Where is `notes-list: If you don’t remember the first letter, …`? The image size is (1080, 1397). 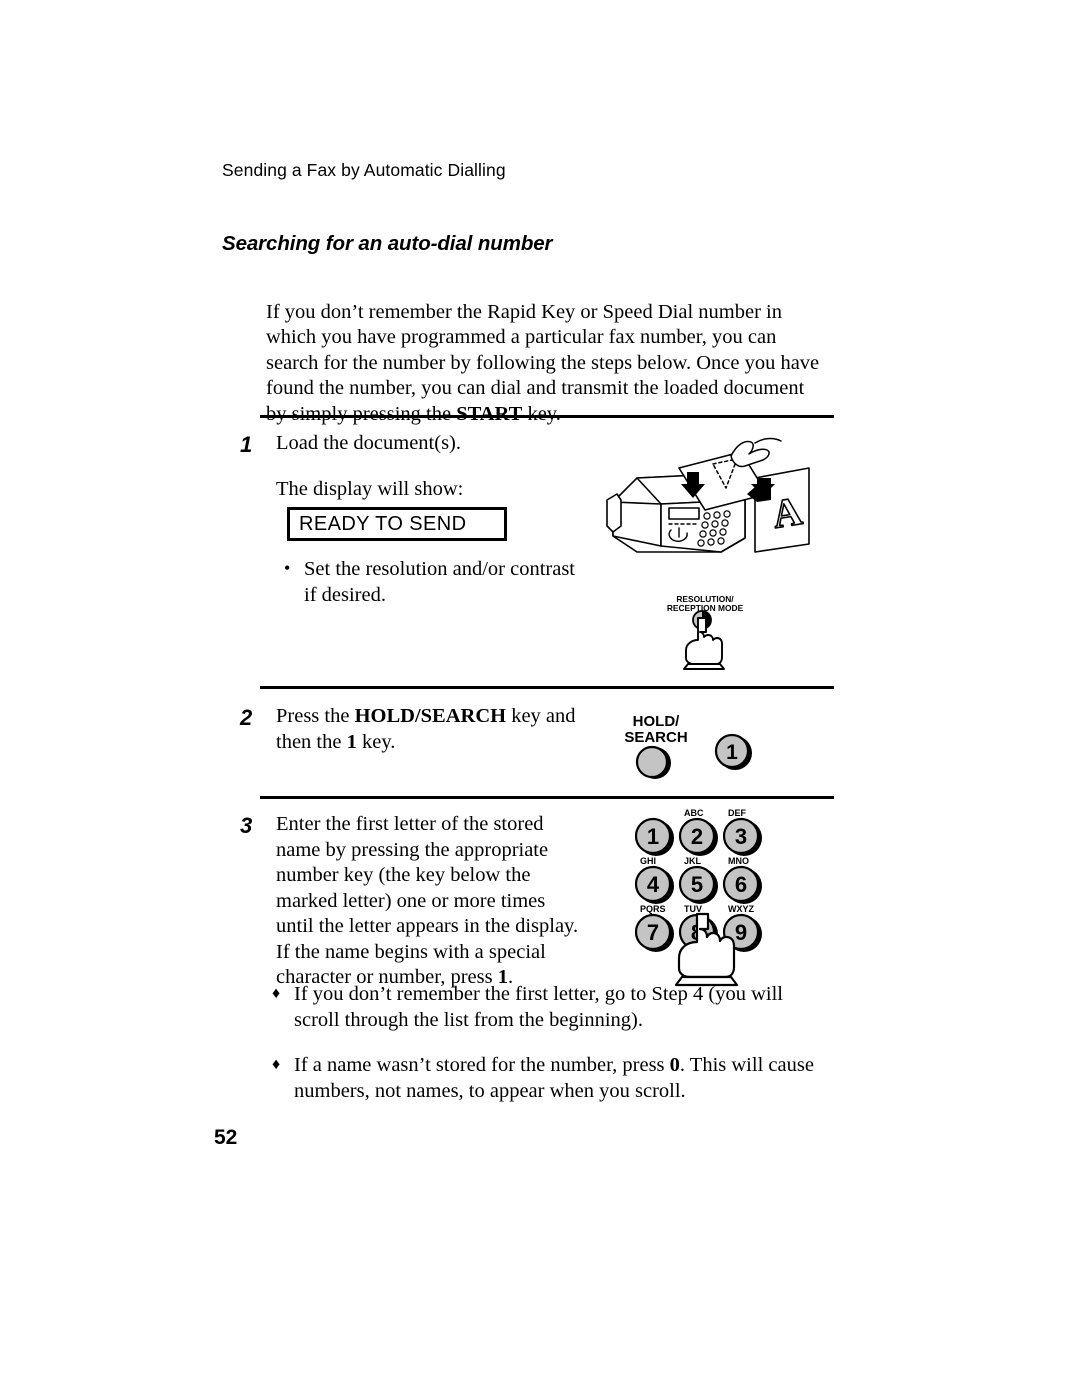 notes-list: If you don’t remember the first letter, … is located at coordinates (552, 1052).